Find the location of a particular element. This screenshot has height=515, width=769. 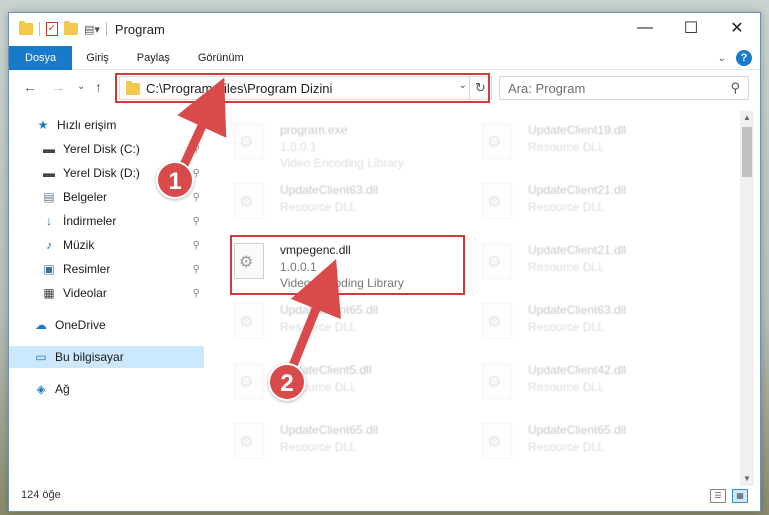

item-count: 124 öğe is located at coordinates (41, 495).